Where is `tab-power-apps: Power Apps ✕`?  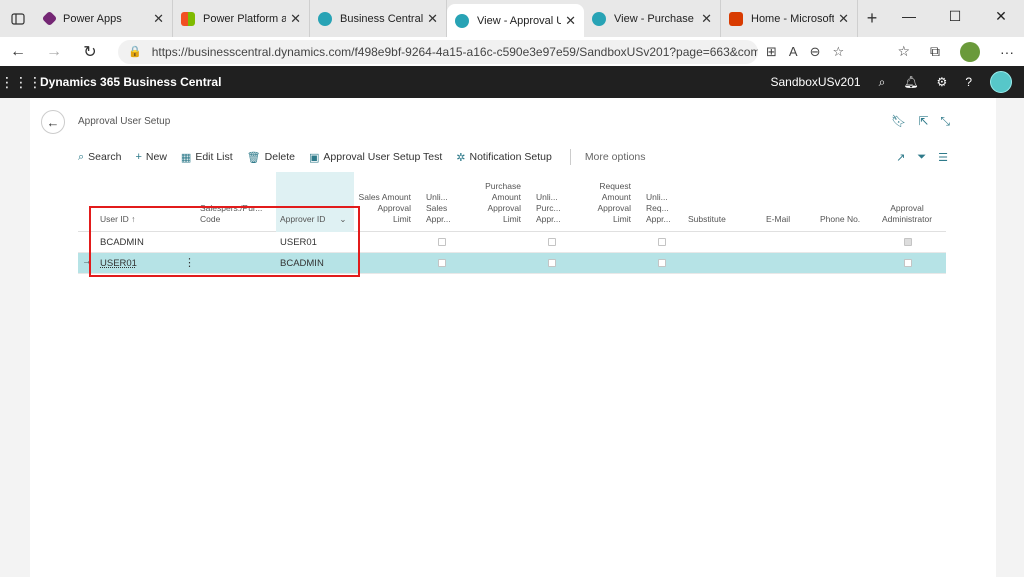 tab-power-apps: Power Apps ✕ is located at coordinates (104, 18).